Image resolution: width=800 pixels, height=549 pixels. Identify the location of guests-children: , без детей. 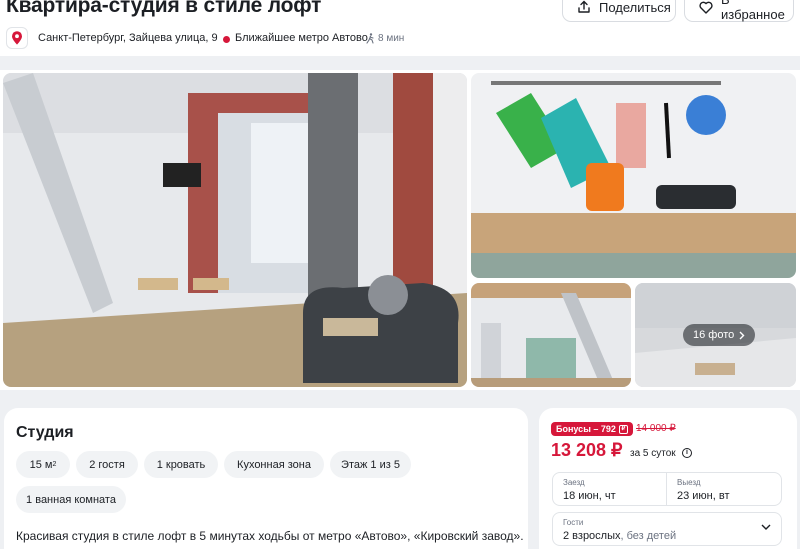
(648, 536).